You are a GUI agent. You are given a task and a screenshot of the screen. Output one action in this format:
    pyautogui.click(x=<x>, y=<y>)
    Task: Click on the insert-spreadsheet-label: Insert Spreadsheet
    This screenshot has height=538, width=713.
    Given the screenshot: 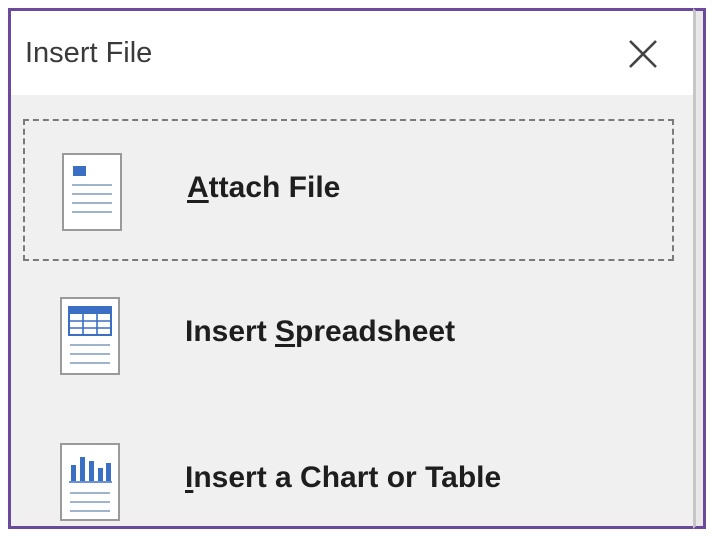 What is the action you would take?
    pyautogui.click(x=320, y=331)
    